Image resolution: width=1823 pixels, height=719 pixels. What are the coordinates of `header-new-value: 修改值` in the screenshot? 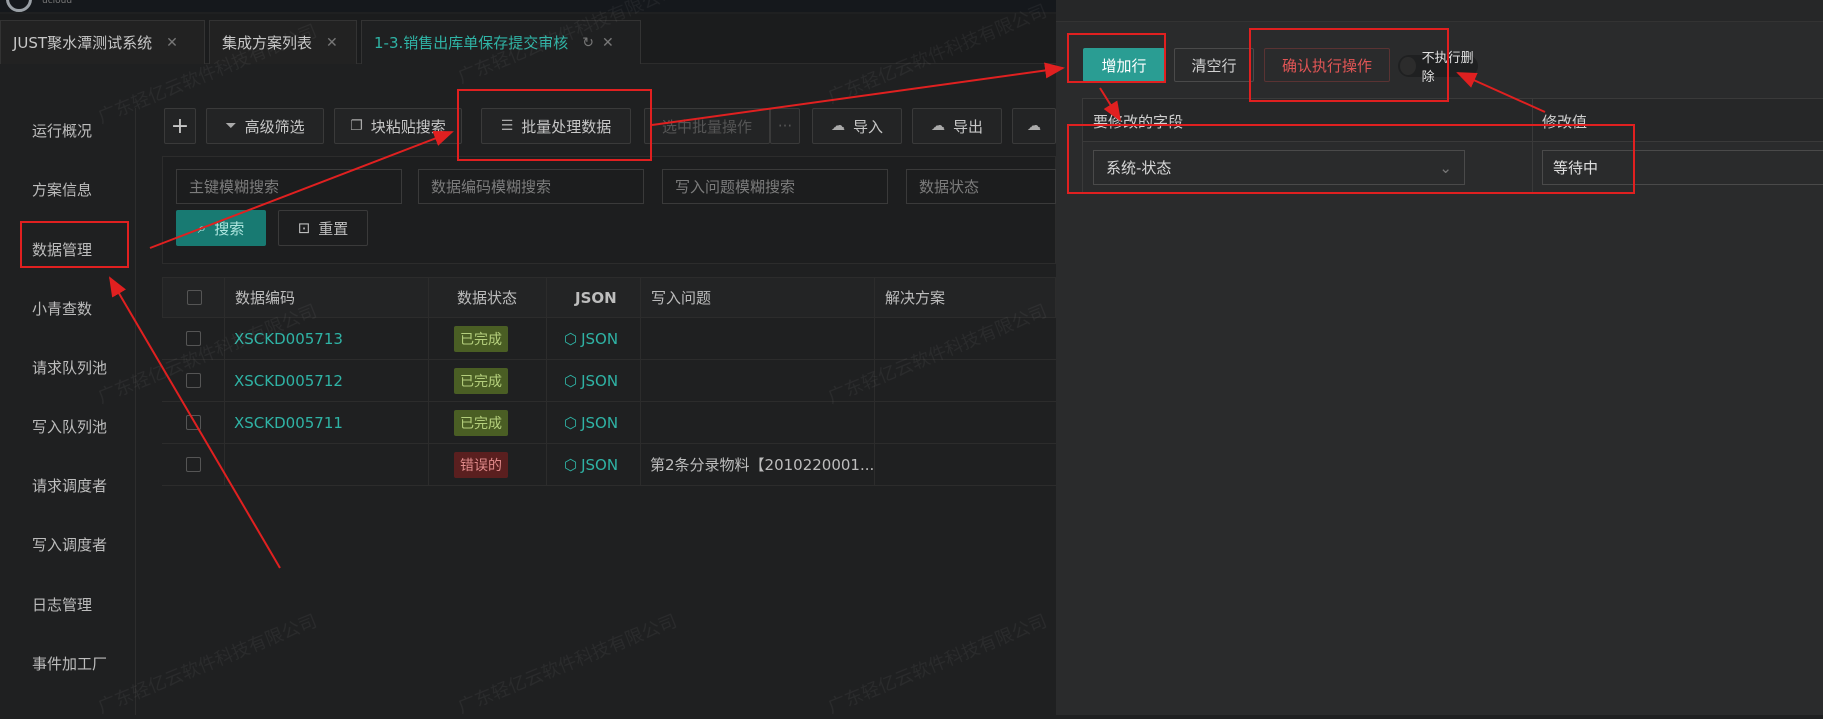 It's located at (1565, 122).